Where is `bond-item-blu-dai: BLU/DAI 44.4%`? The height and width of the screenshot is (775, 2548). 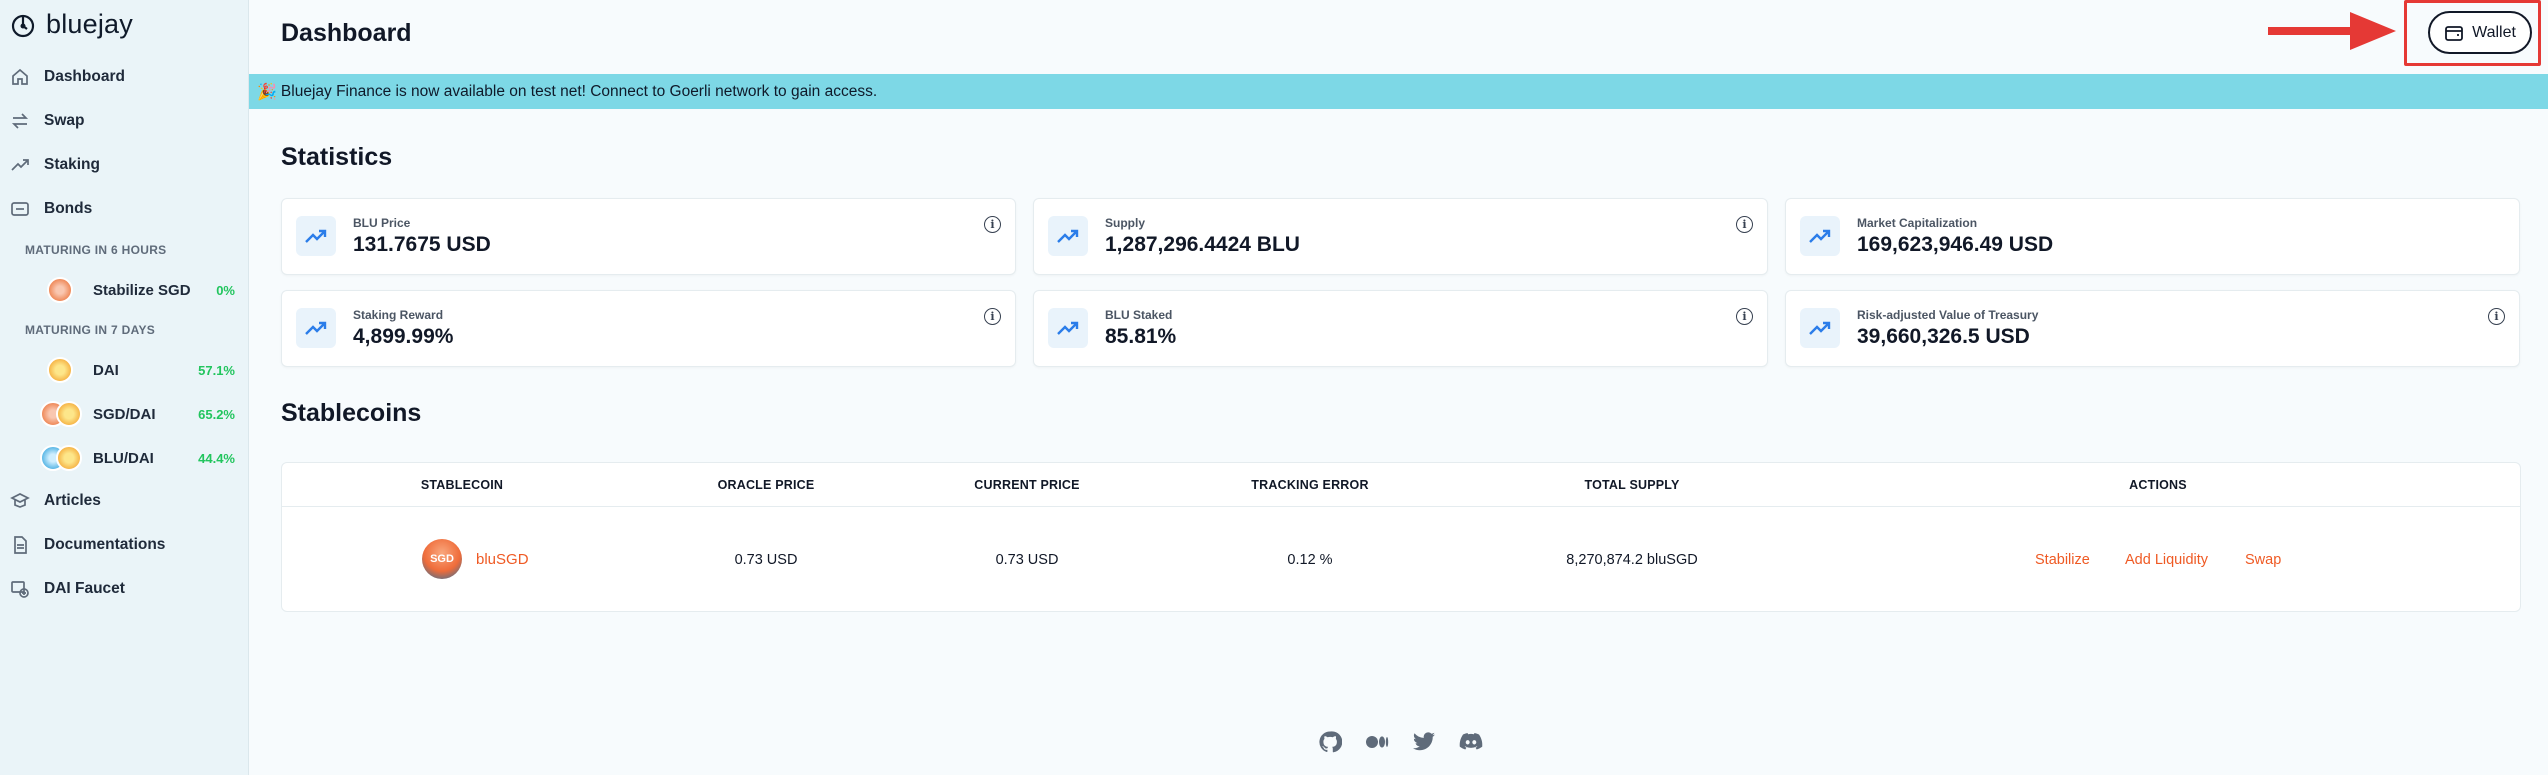 bond-item-blu-dai: BLU/DAI 44.4% is located at coordinates (137, 458).